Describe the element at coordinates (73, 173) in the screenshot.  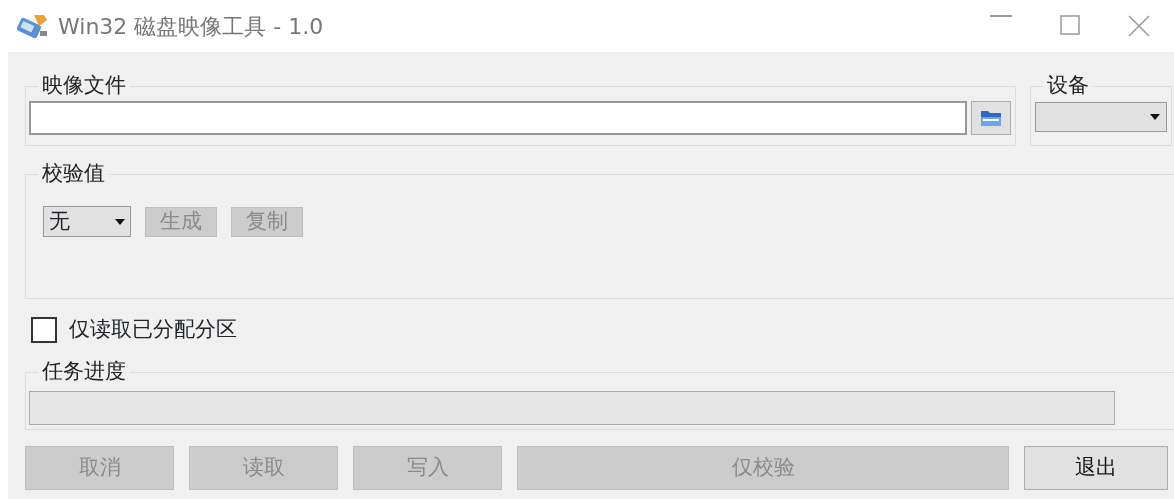
I see `group-label: 校验值` at that location.